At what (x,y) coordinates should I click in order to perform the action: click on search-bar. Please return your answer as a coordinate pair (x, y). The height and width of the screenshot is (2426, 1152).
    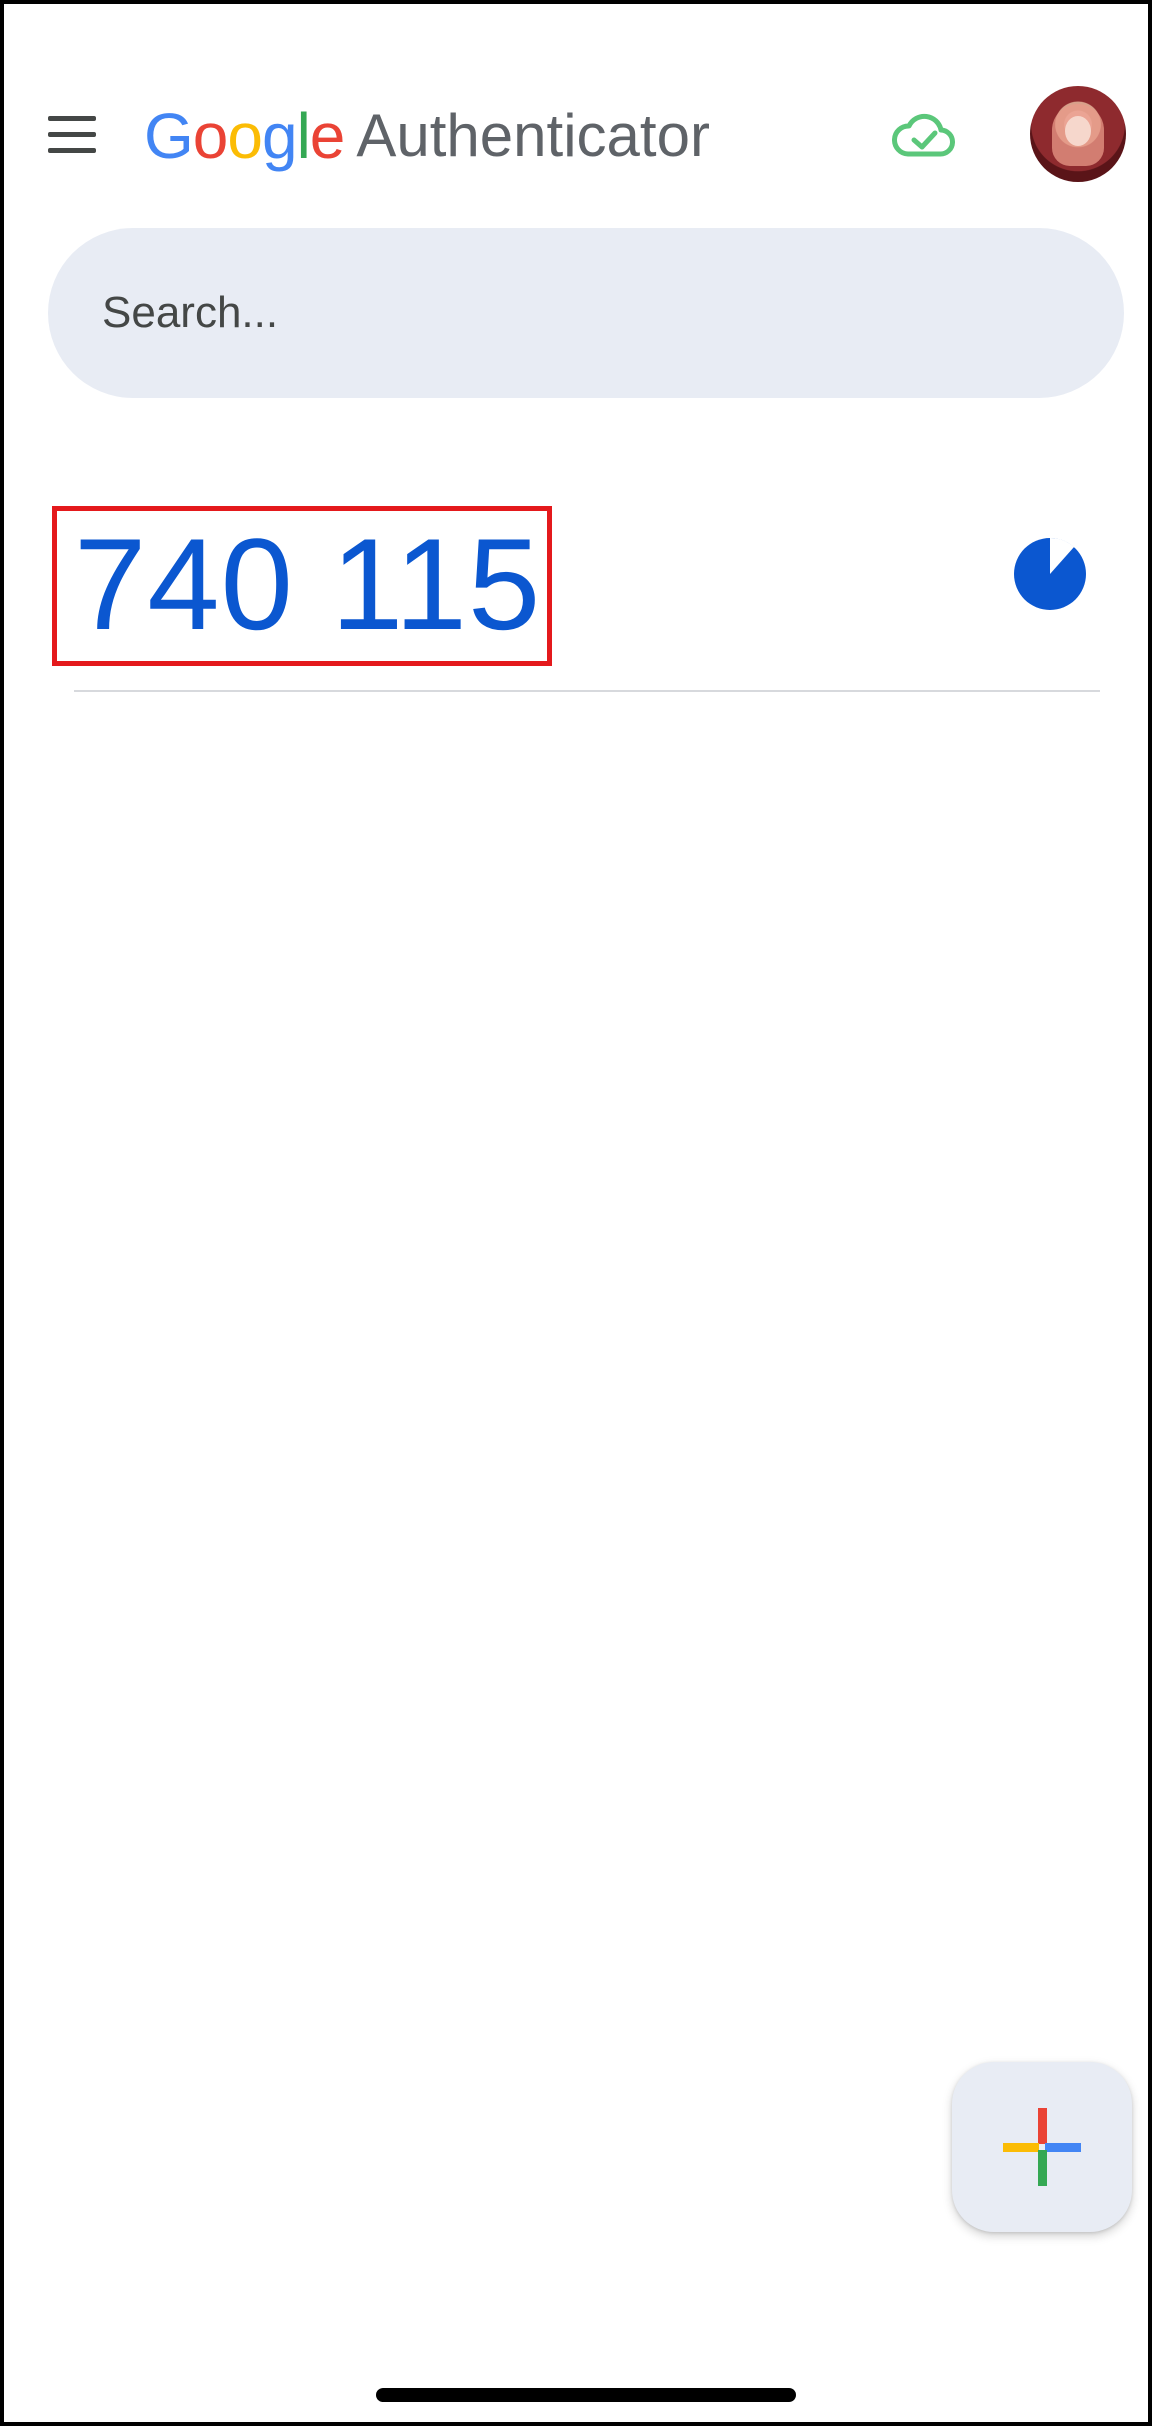
    Looking at the image, I should click on (586, 313).